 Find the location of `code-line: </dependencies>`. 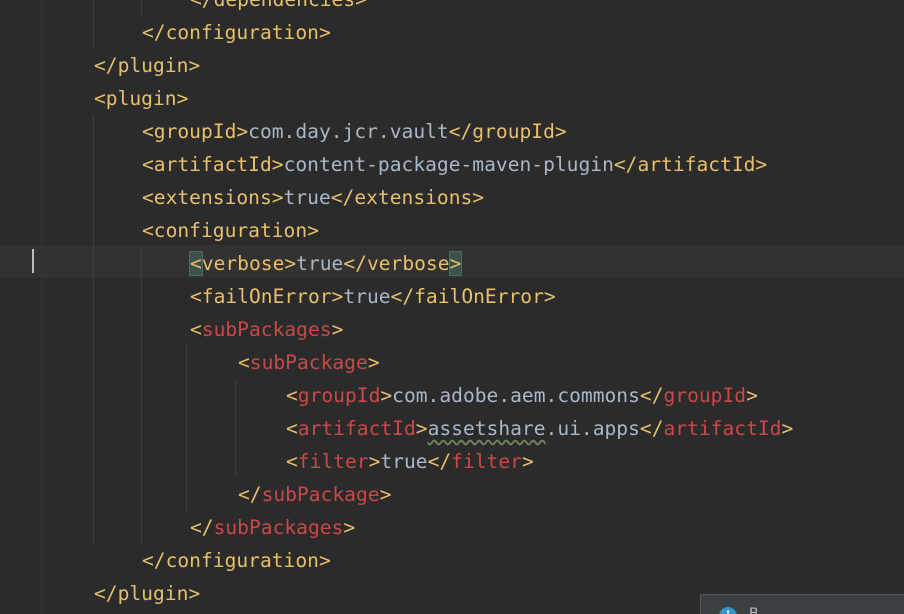

code-line: </dependencies> is located at coordinates (278, 8).